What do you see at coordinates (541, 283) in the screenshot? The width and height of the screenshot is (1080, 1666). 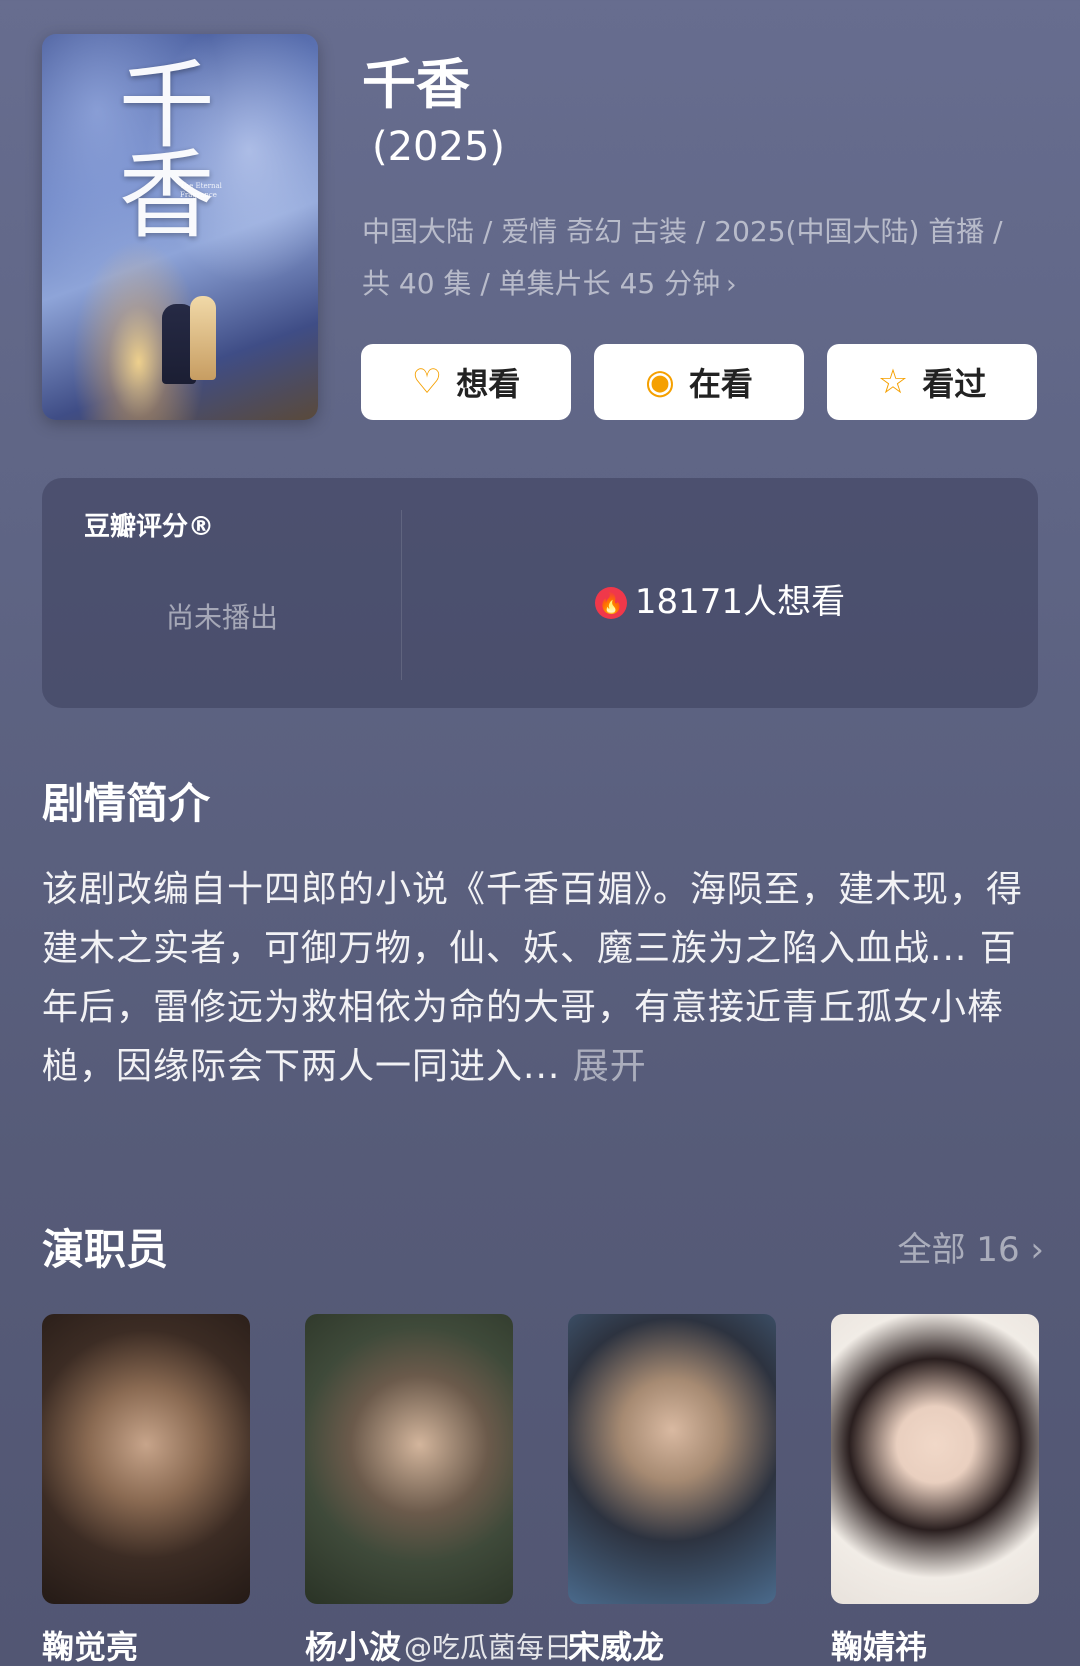 I see `meta-line: 共 40 集 / 单集片长 45 分钟` at bounding box center [541, 283].